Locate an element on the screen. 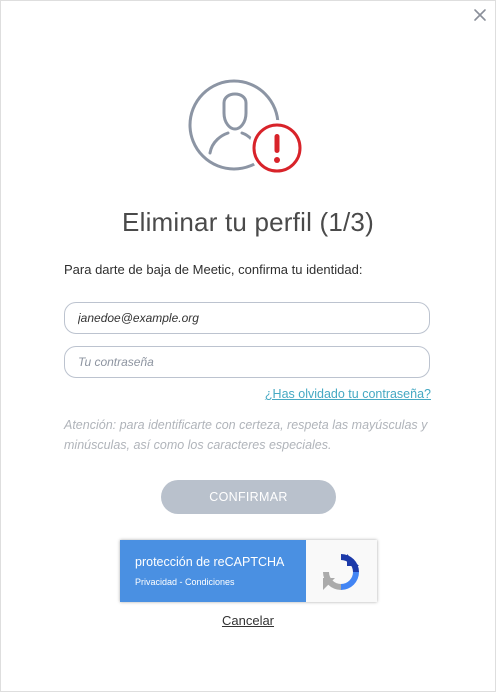 This screenshot has height=692, width=496. user-profile-icon is located at coordinates (246, 127).